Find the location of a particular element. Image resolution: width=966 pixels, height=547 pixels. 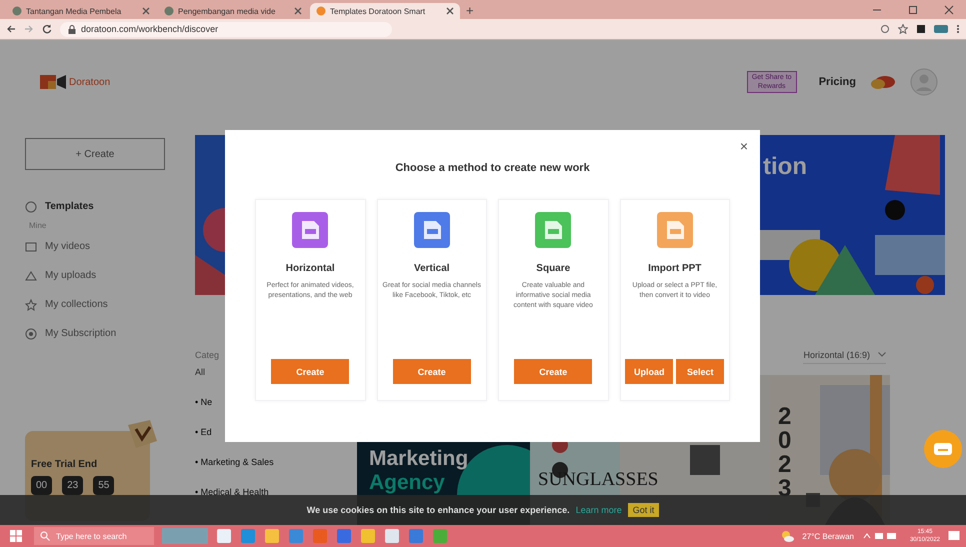

taskbar-search-field: Type here to search is located at coordinates (94, 536).